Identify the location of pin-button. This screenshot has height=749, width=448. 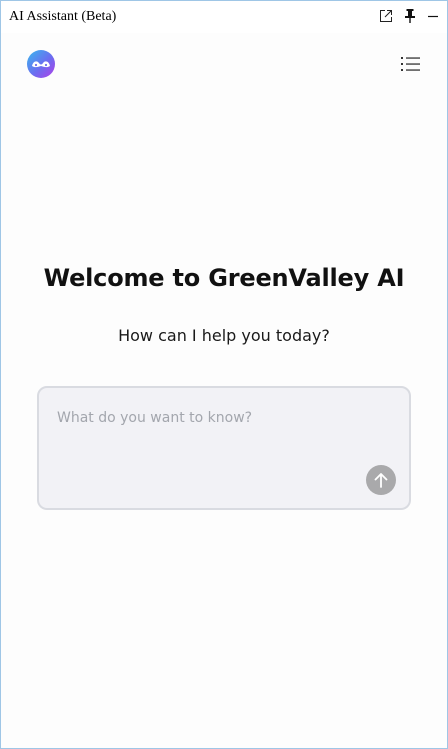
(410, 16).